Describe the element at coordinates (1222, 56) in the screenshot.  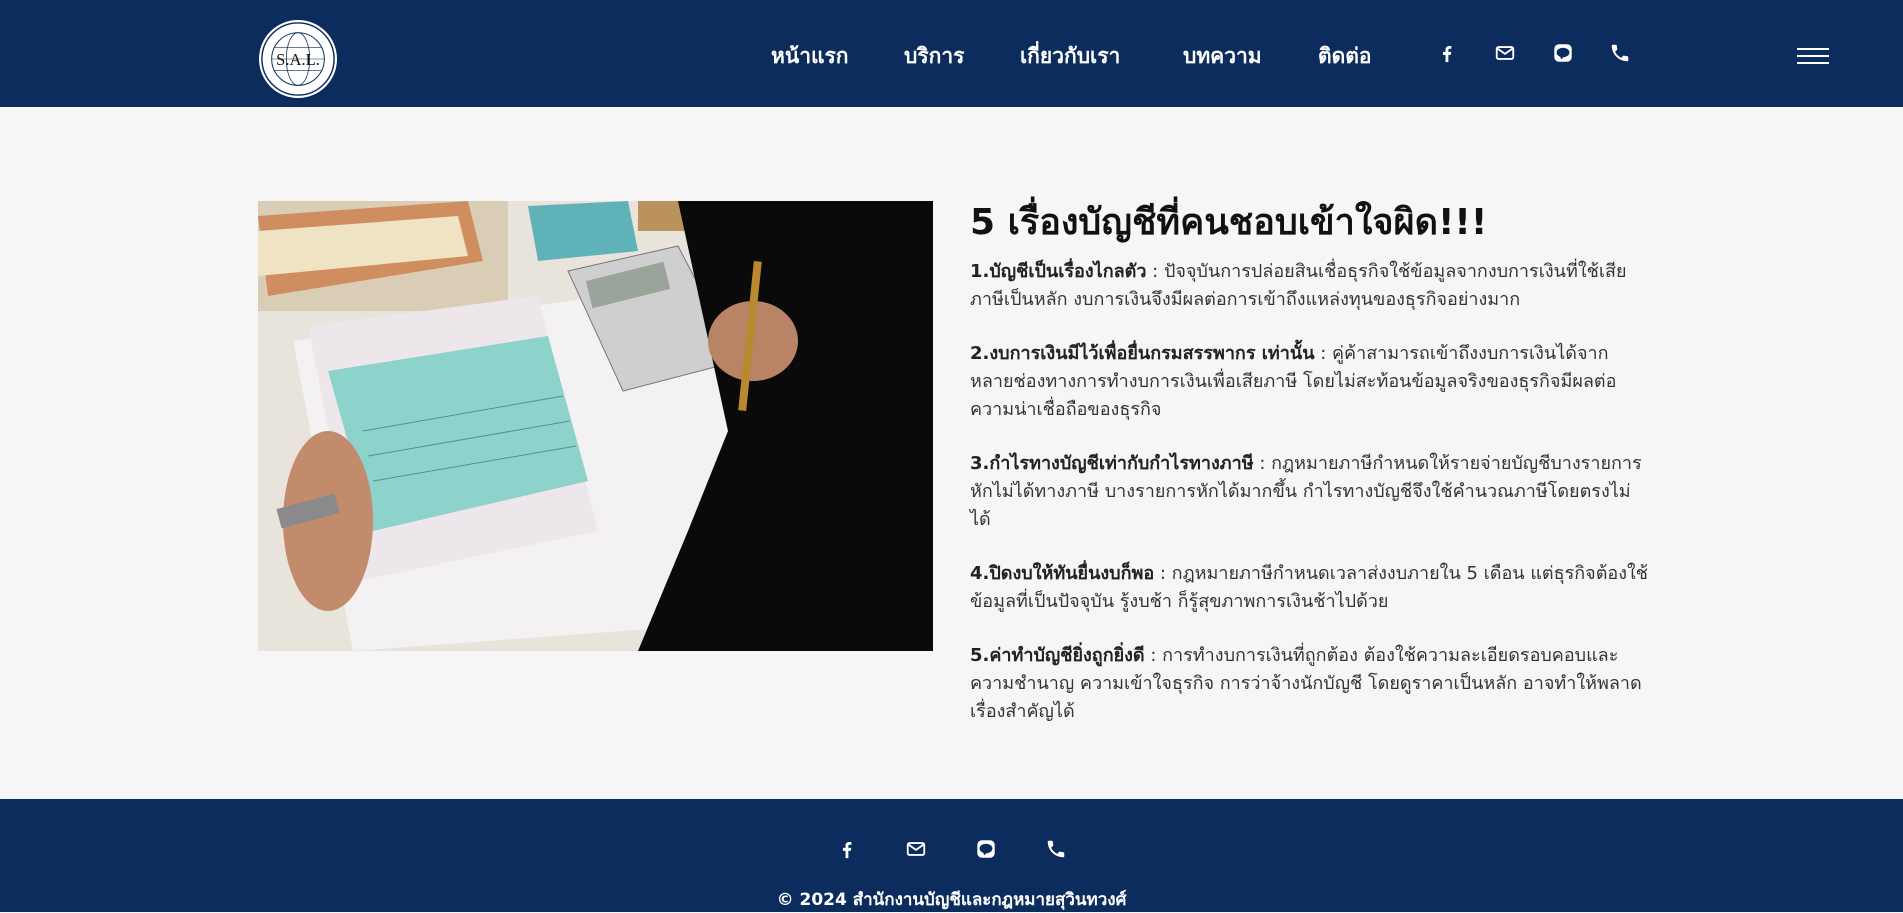
I see `nav-articles: บทความ` at that location.